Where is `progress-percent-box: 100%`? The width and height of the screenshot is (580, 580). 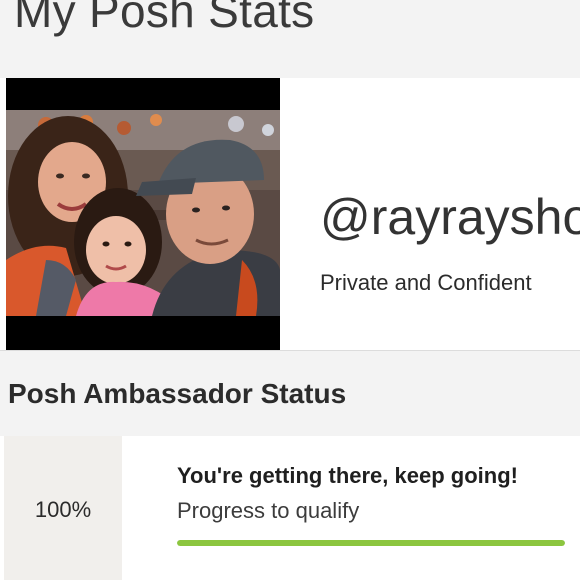 progress-percent-box: 100% is located at coordinates (63, 508).